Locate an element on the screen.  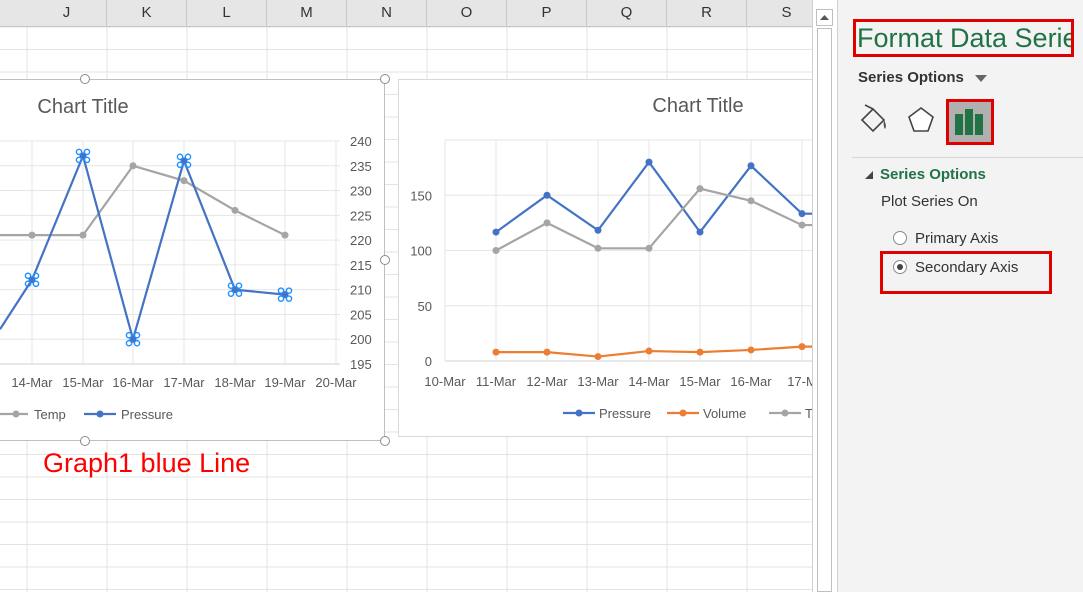
column-header-P: P is located at coordinates (547, 13).